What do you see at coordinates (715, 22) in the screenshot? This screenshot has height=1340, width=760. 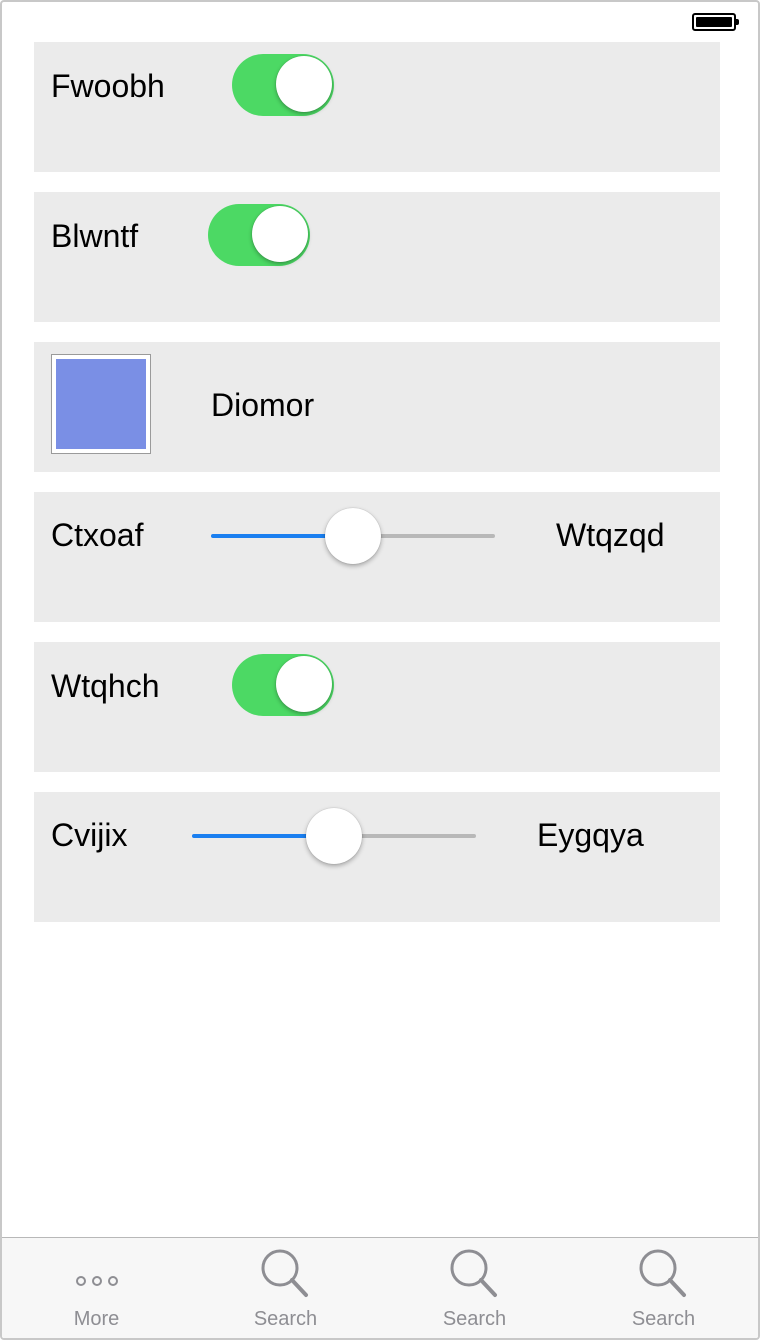 I see `battery-full-icon` at bounding box center [715, 22].